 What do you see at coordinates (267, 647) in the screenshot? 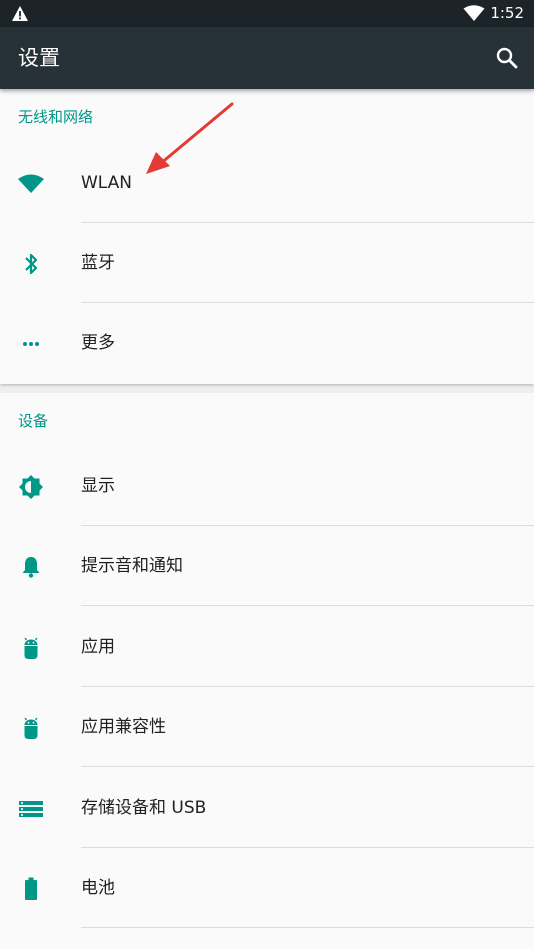
I see `settings-item-apps: 应用` at bounding box center [267, 647].